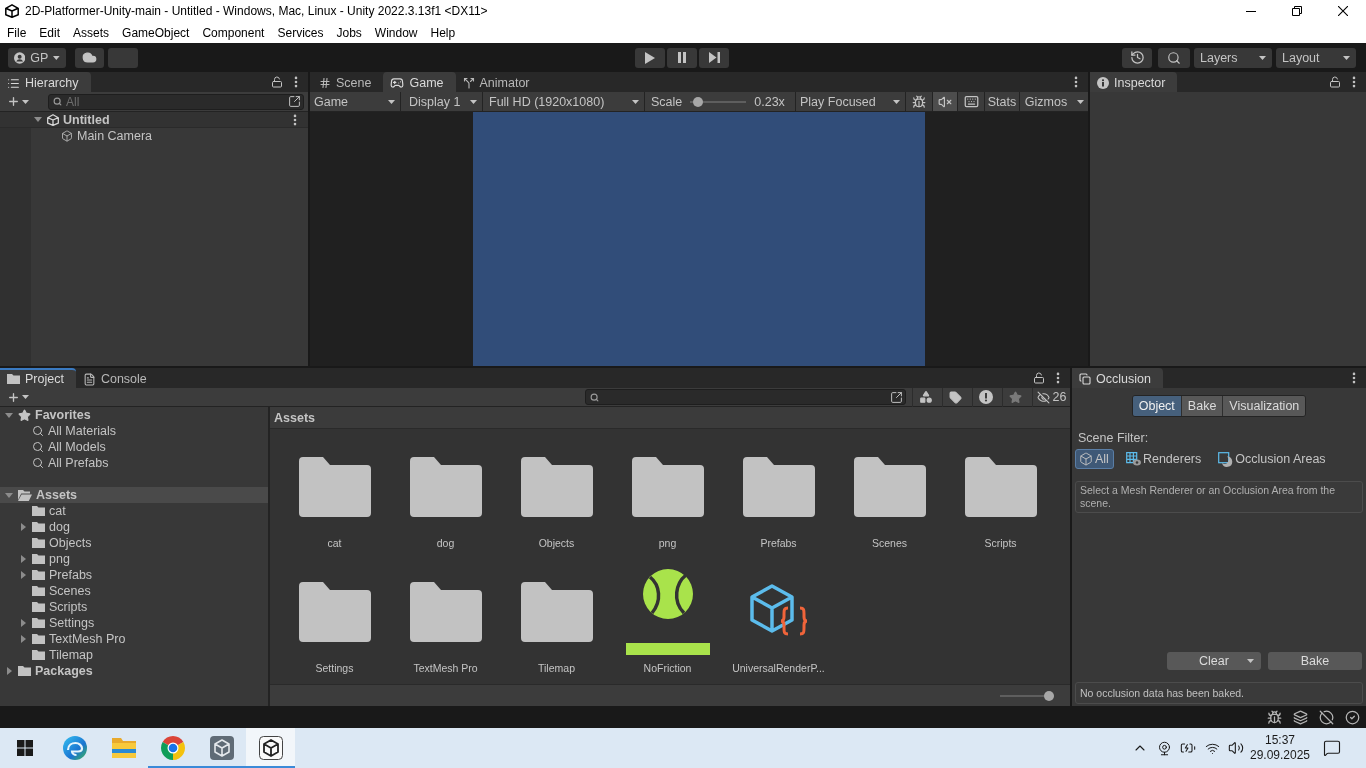 The image size is (1366, 768). Describe the element at coordinates (1316, 57) in the screenshot. I see `layout-dropdown: Layout` at that location.